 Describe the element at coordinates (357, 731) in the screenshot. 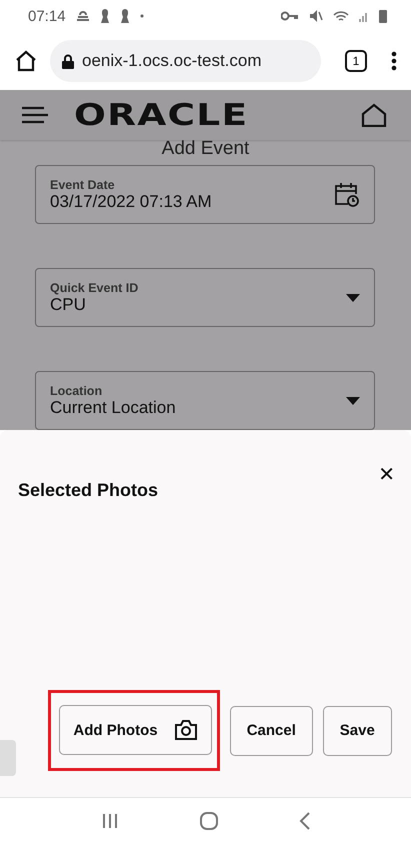

I see `action-button: Save` at that location.